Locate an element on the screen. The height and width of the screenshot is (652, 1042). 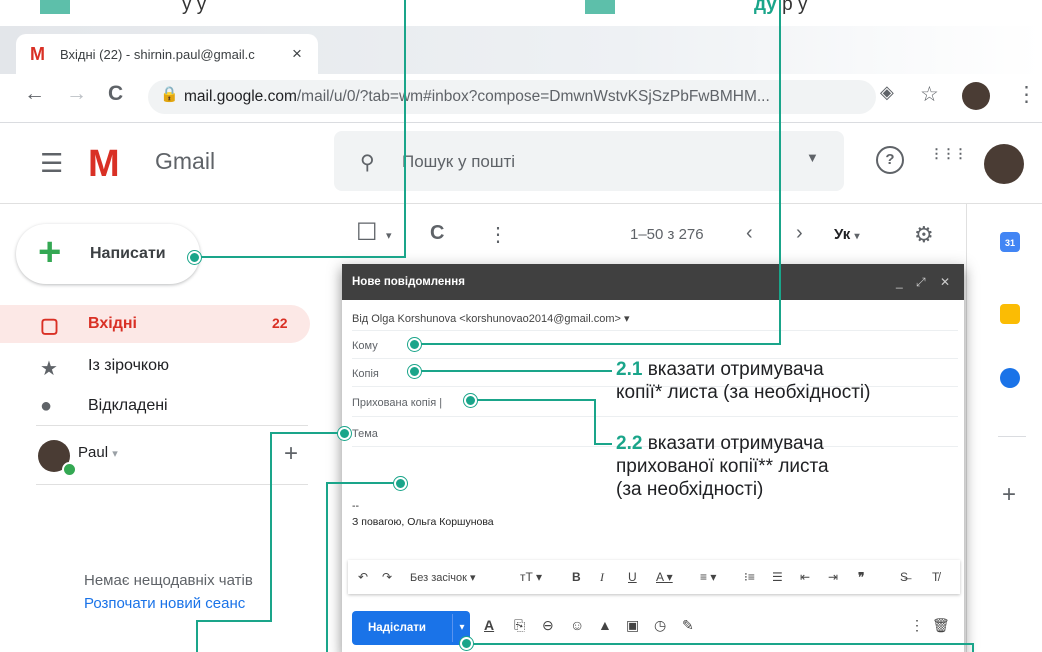
new-chat-plus-icon: + is located at coordinates (291, 454).